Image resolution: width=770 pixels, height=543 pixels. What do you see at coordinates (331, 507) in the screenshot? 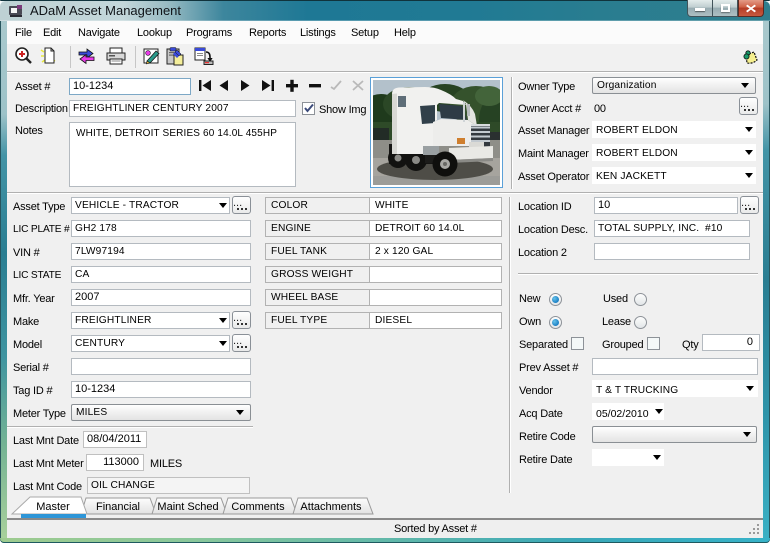
I see `svg-text: Attachments` at bounding box center [331, 507].